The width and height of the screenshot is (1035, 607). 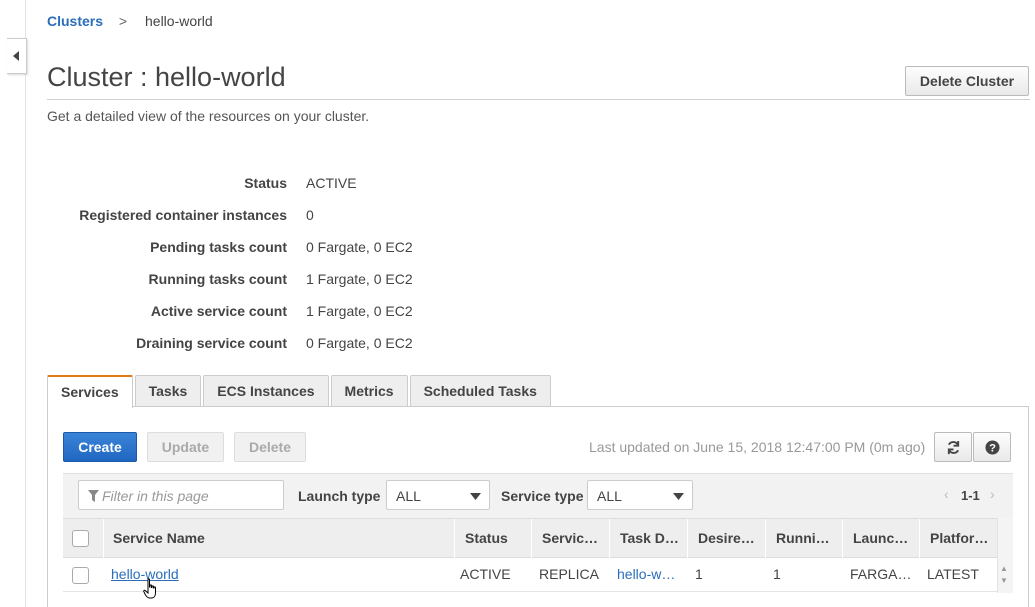 I want to click on draining-services-value: 0 Fargate, 0 EC2, so click(x=359, y=343).